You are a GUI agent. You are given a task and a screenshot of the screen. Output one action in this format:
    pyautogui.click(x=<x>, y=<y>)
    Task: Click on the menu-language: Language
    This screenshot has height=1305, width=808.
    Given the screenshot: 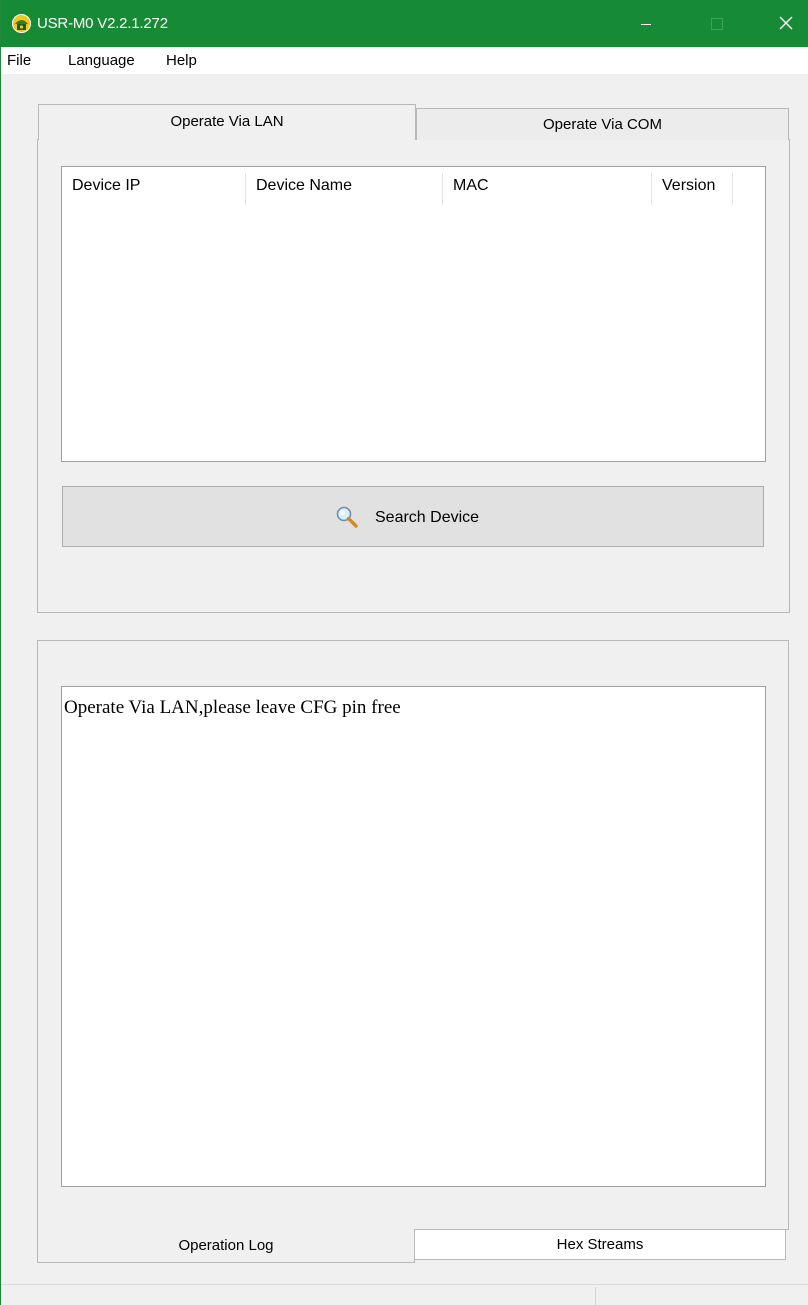 What is the action you would take?
    pyautogui.click(x=101, y=61)
    